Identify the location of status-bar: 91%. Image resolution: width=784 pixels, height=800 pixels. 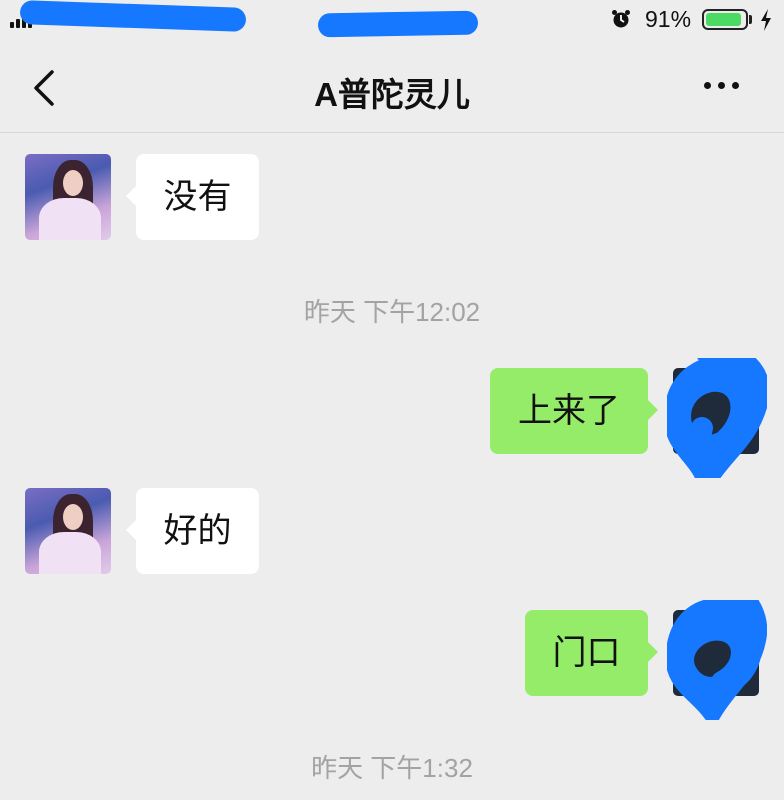
(392, 21).